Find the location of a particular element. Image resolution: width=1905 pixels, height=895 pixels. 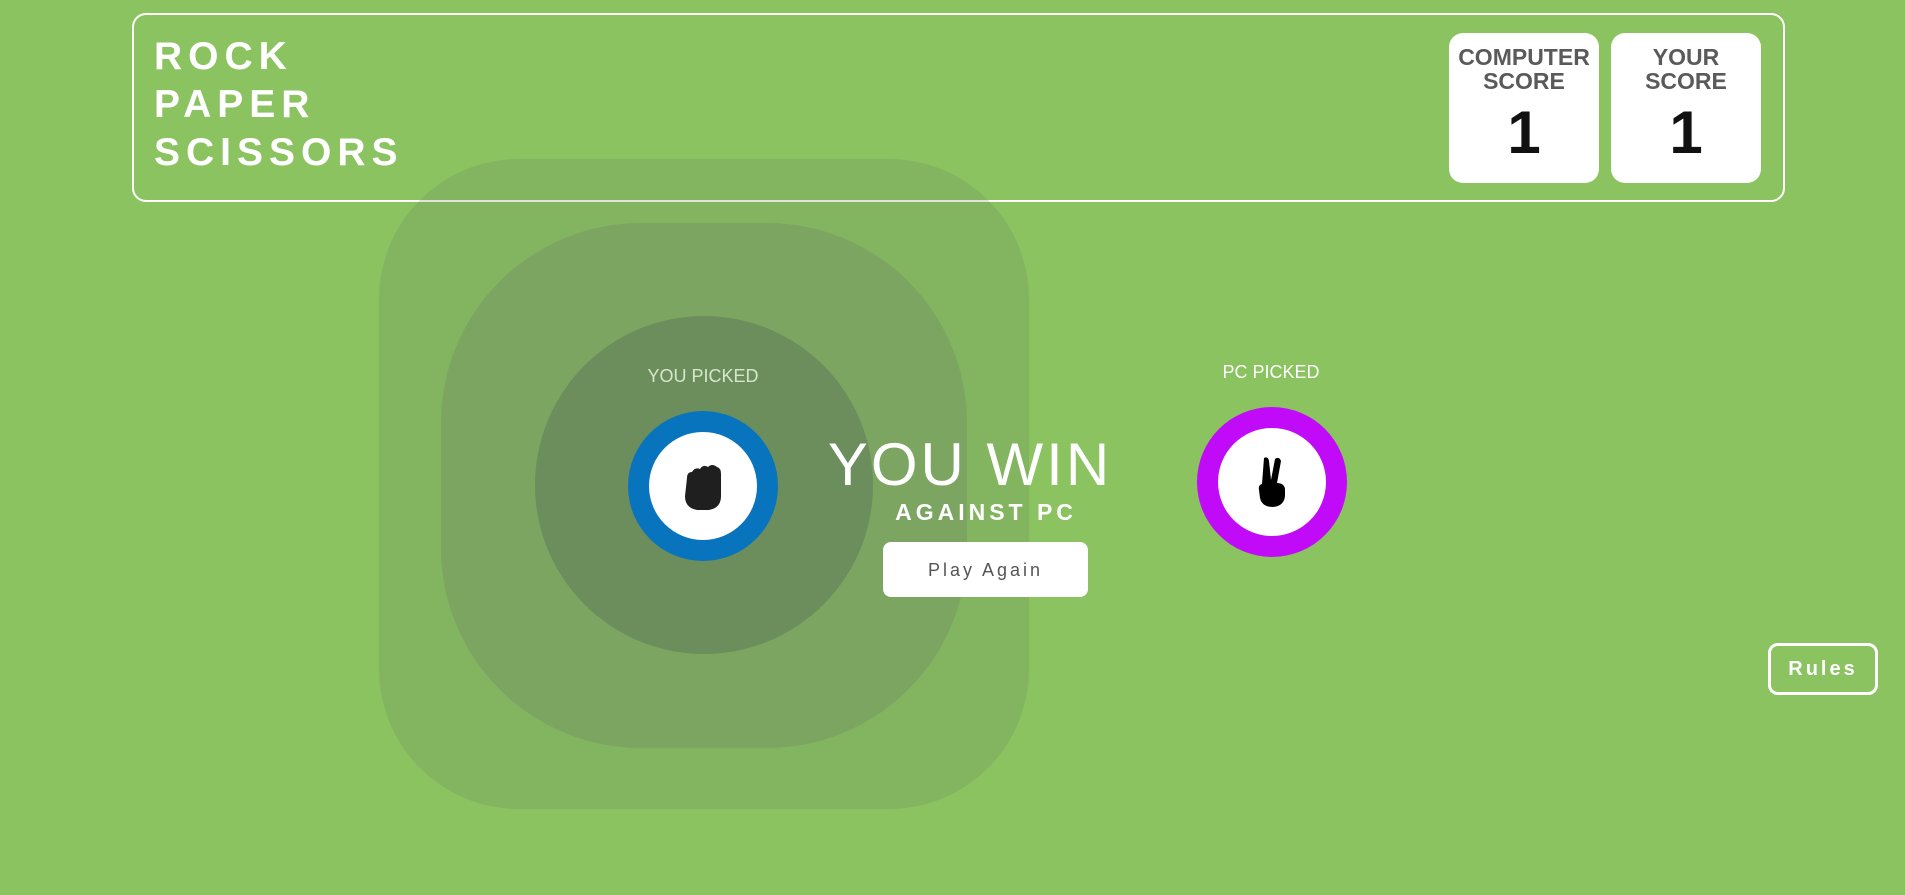

computer-score-label-line1: COMPUTER is located at coordinates (1524, 57).